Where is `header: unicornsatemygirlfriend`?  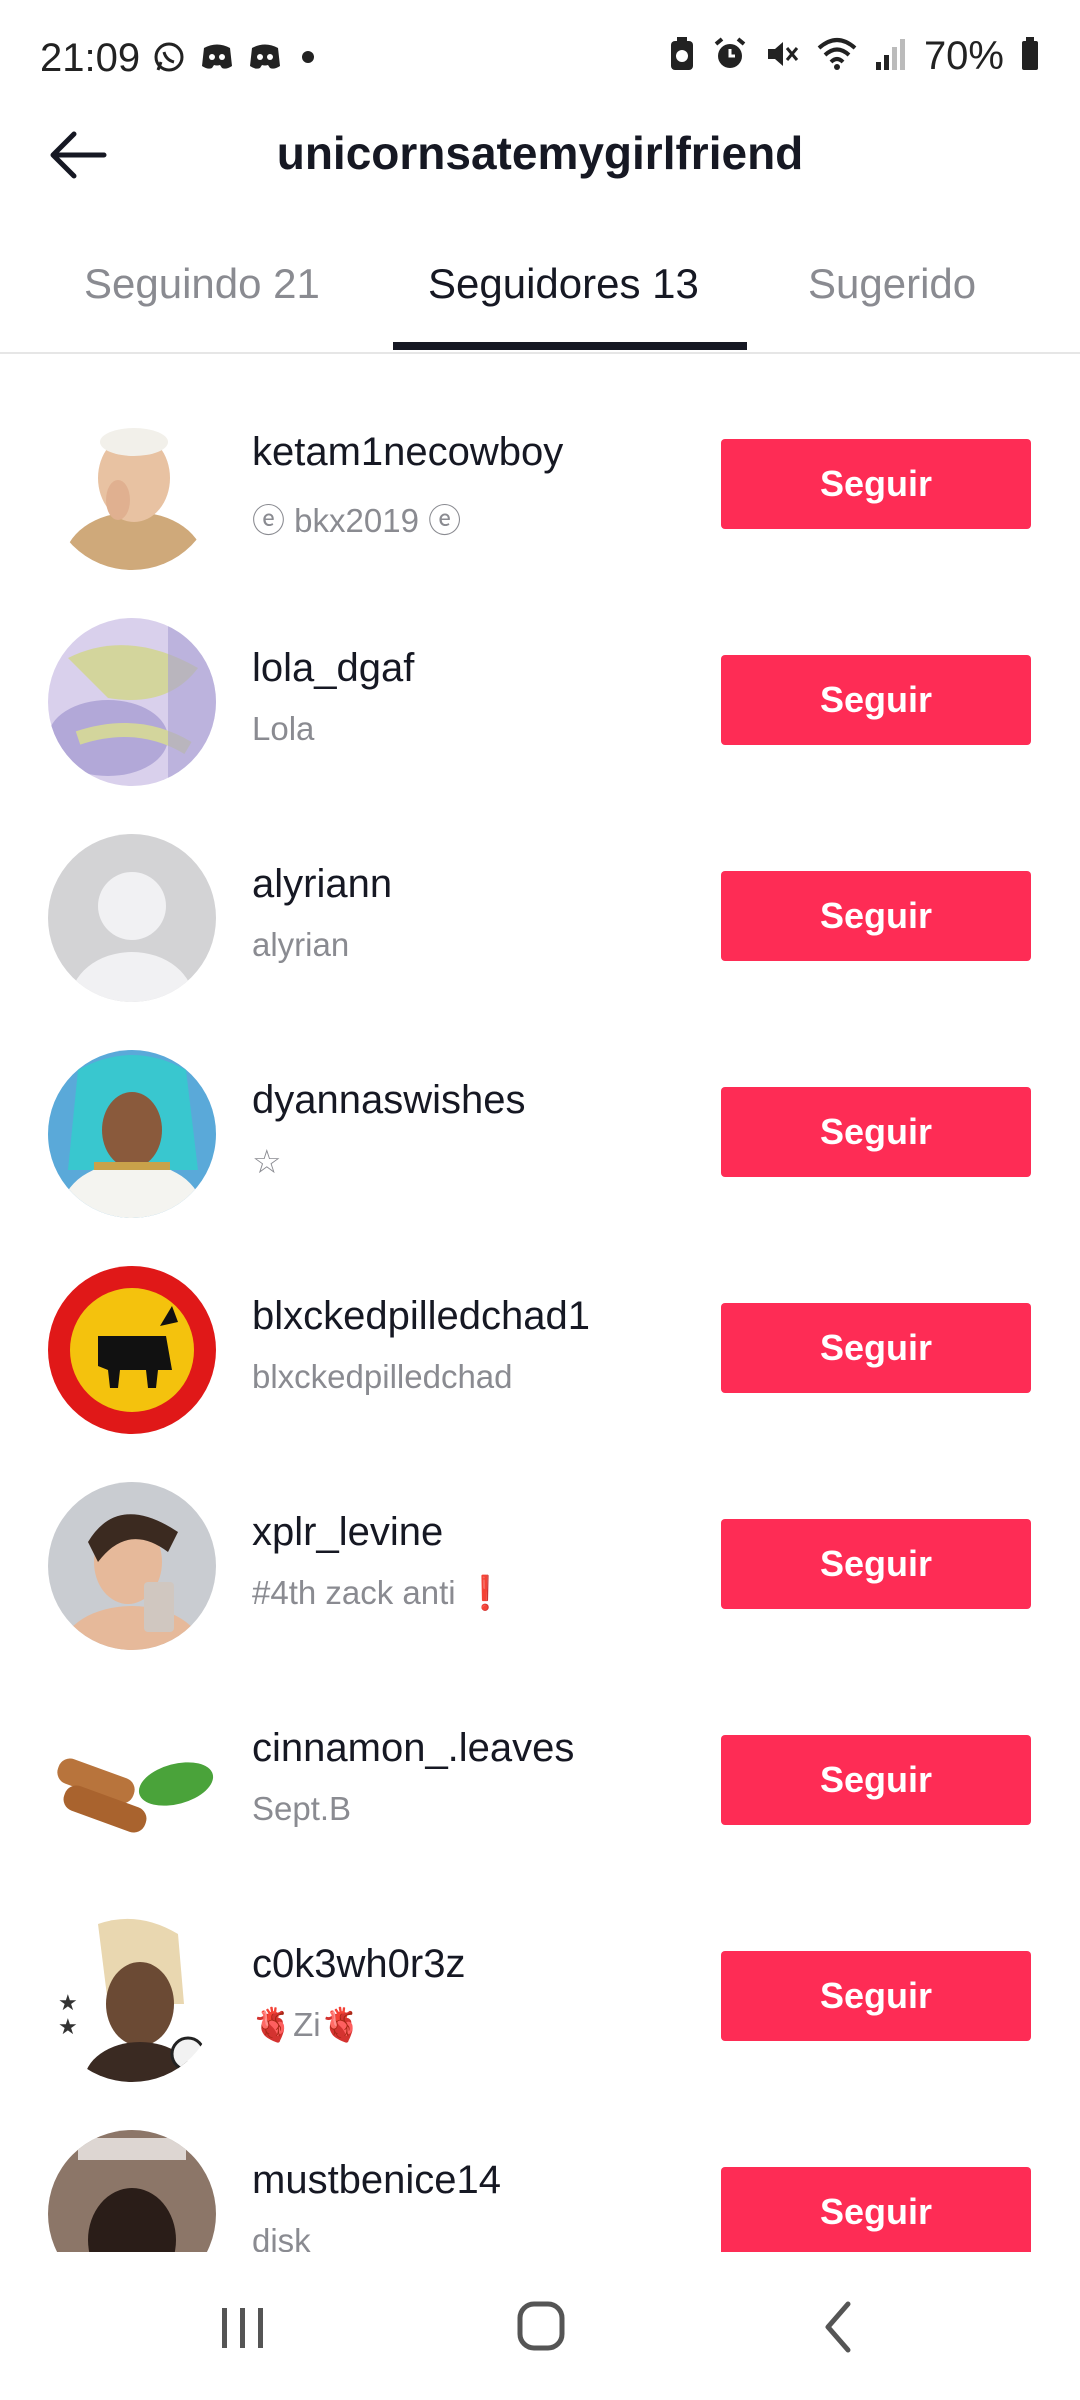 header: unicornsatemygirlfriend is located at coordinates (540, 155).